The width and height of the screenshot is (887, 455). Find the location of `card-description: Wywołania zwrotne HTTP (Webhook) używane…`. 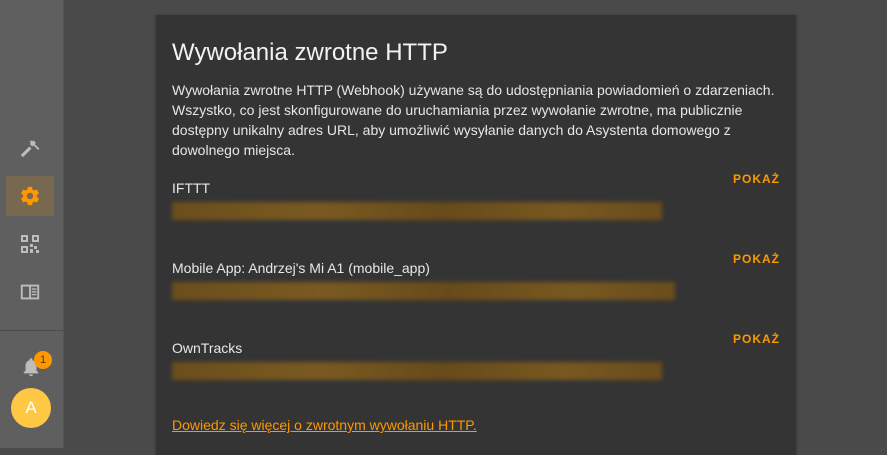

card-description: Wywołania zwrotne HTTP (Webhook) używane… is located at coordinates (473, 120).